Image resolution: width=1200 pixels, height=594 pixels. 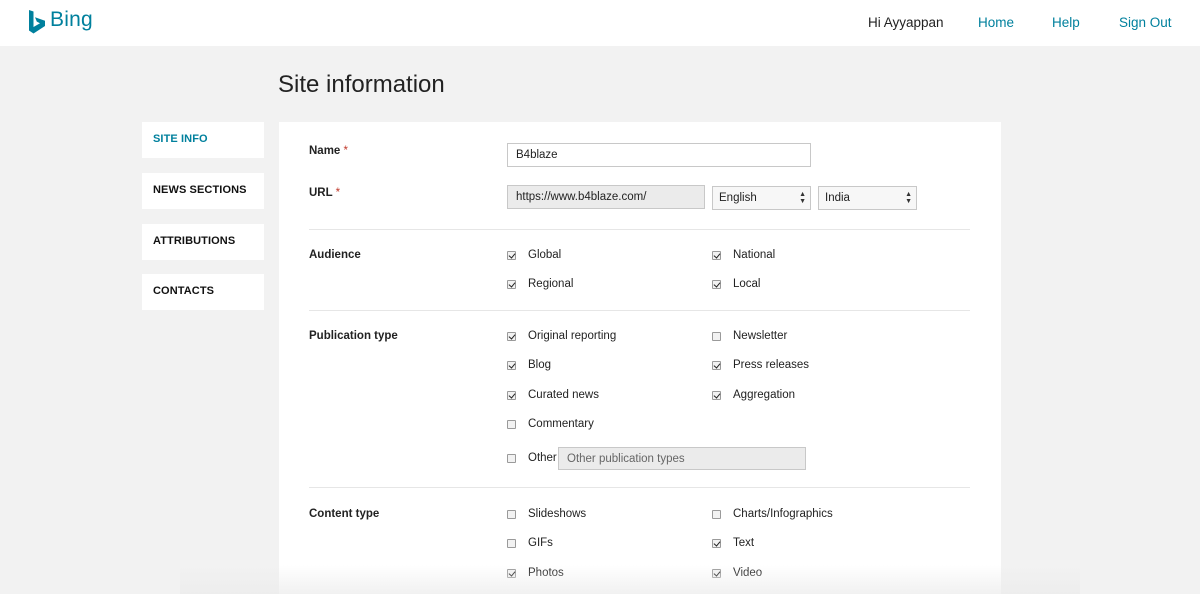 I want to click on blog-checkbox, so click(x=511, y=365).